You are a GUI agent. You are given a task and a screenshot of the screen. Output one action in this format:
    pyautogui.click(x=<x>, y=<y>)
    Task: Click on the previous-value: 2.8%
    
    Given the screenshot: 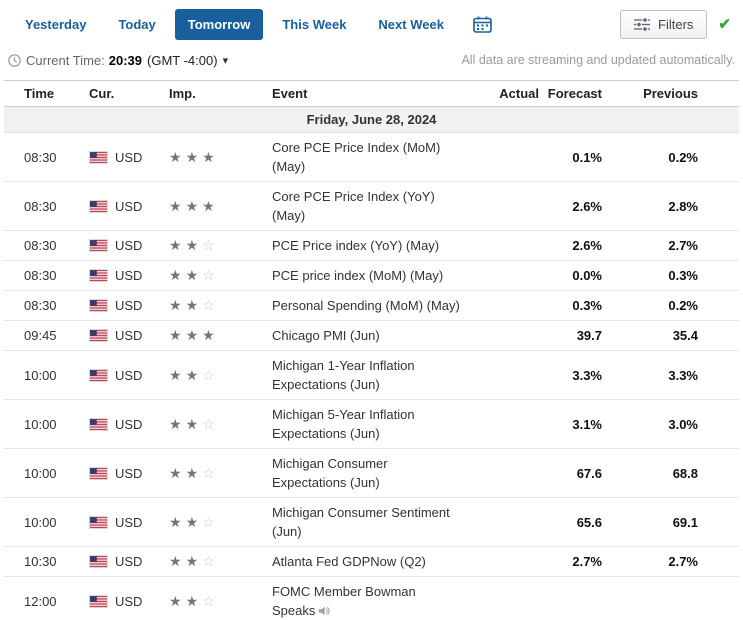 What is the action you would take?
    pyautogui.click(x=683, y=206)
    